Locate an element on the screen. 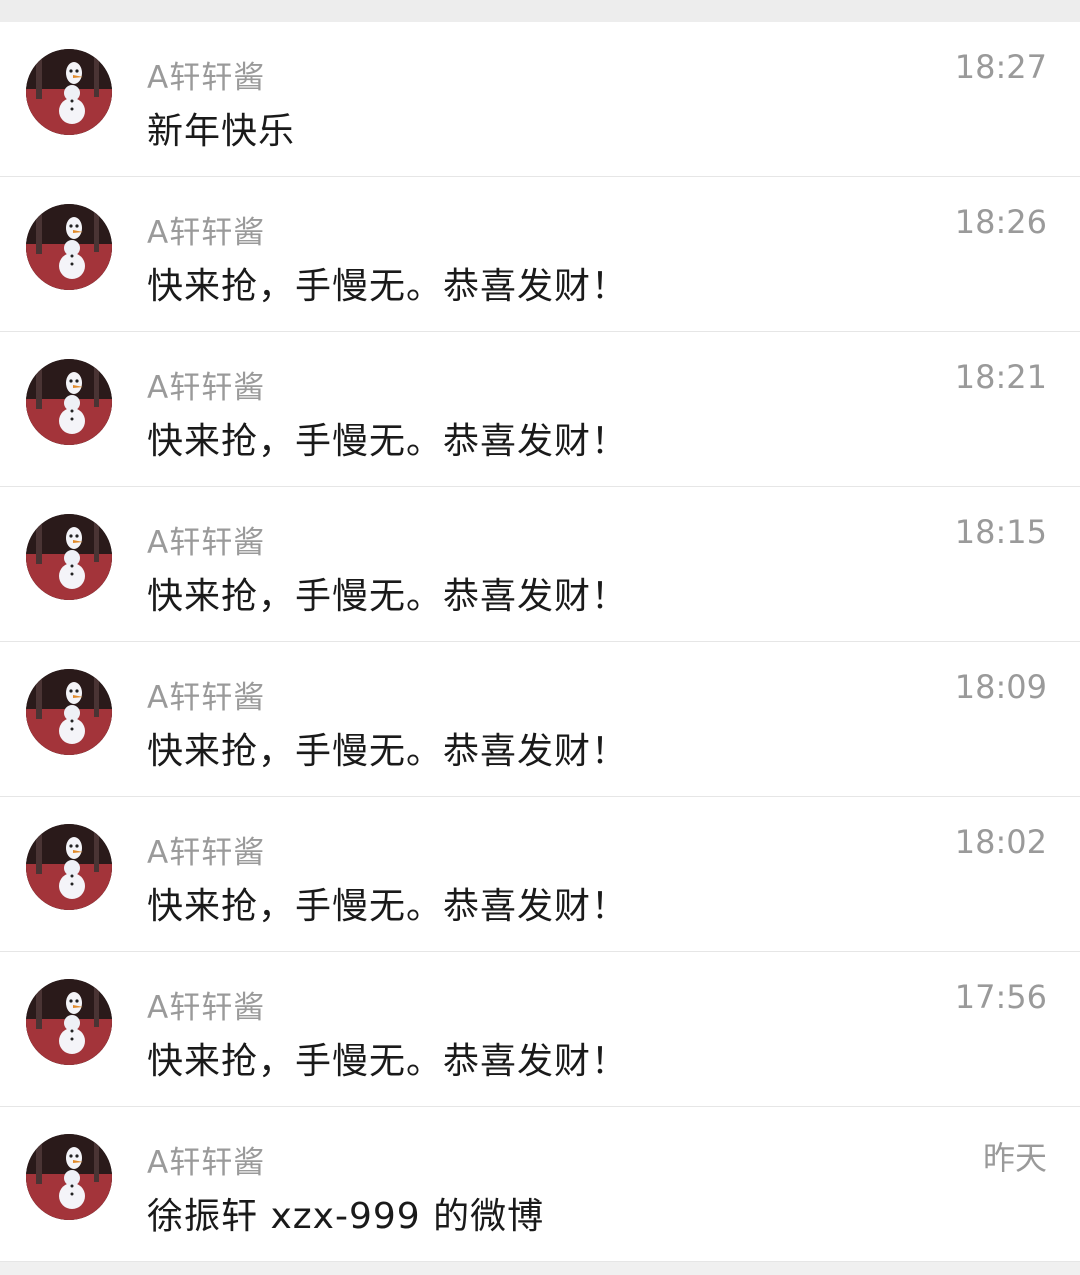 Image resolution: width=1080 pixels, height=1275 pixels. conversation-item: A轩轩酱 快来抢，手慢无。恭喜发财！ 18:09 is located at coordinates (540, 719).